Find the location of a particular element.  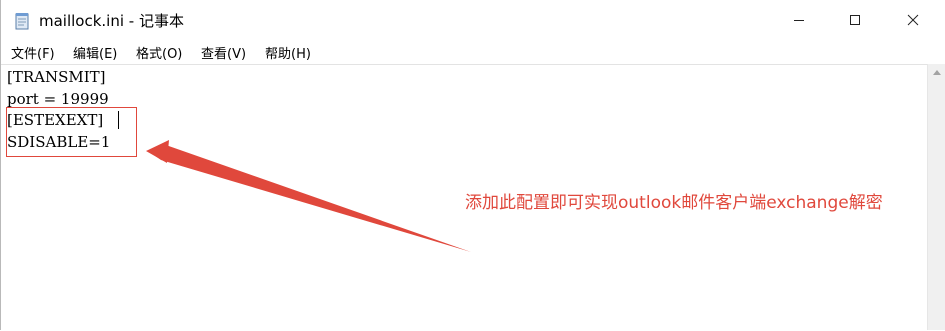

annotation-text: 添加此配置即可实现outlook邮件客户端exchange解密 is located at coordinates (674, 203).